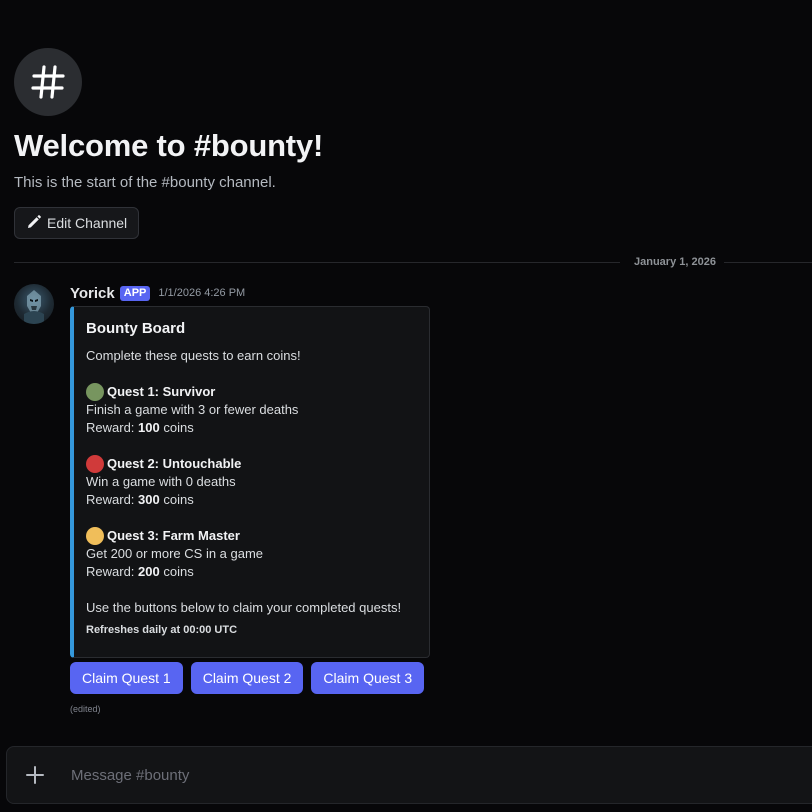 The height and width of the screenshot is (812, 812). I want to click on quest-3-description: Get 200 or more CS in a game, so click(175, 553).